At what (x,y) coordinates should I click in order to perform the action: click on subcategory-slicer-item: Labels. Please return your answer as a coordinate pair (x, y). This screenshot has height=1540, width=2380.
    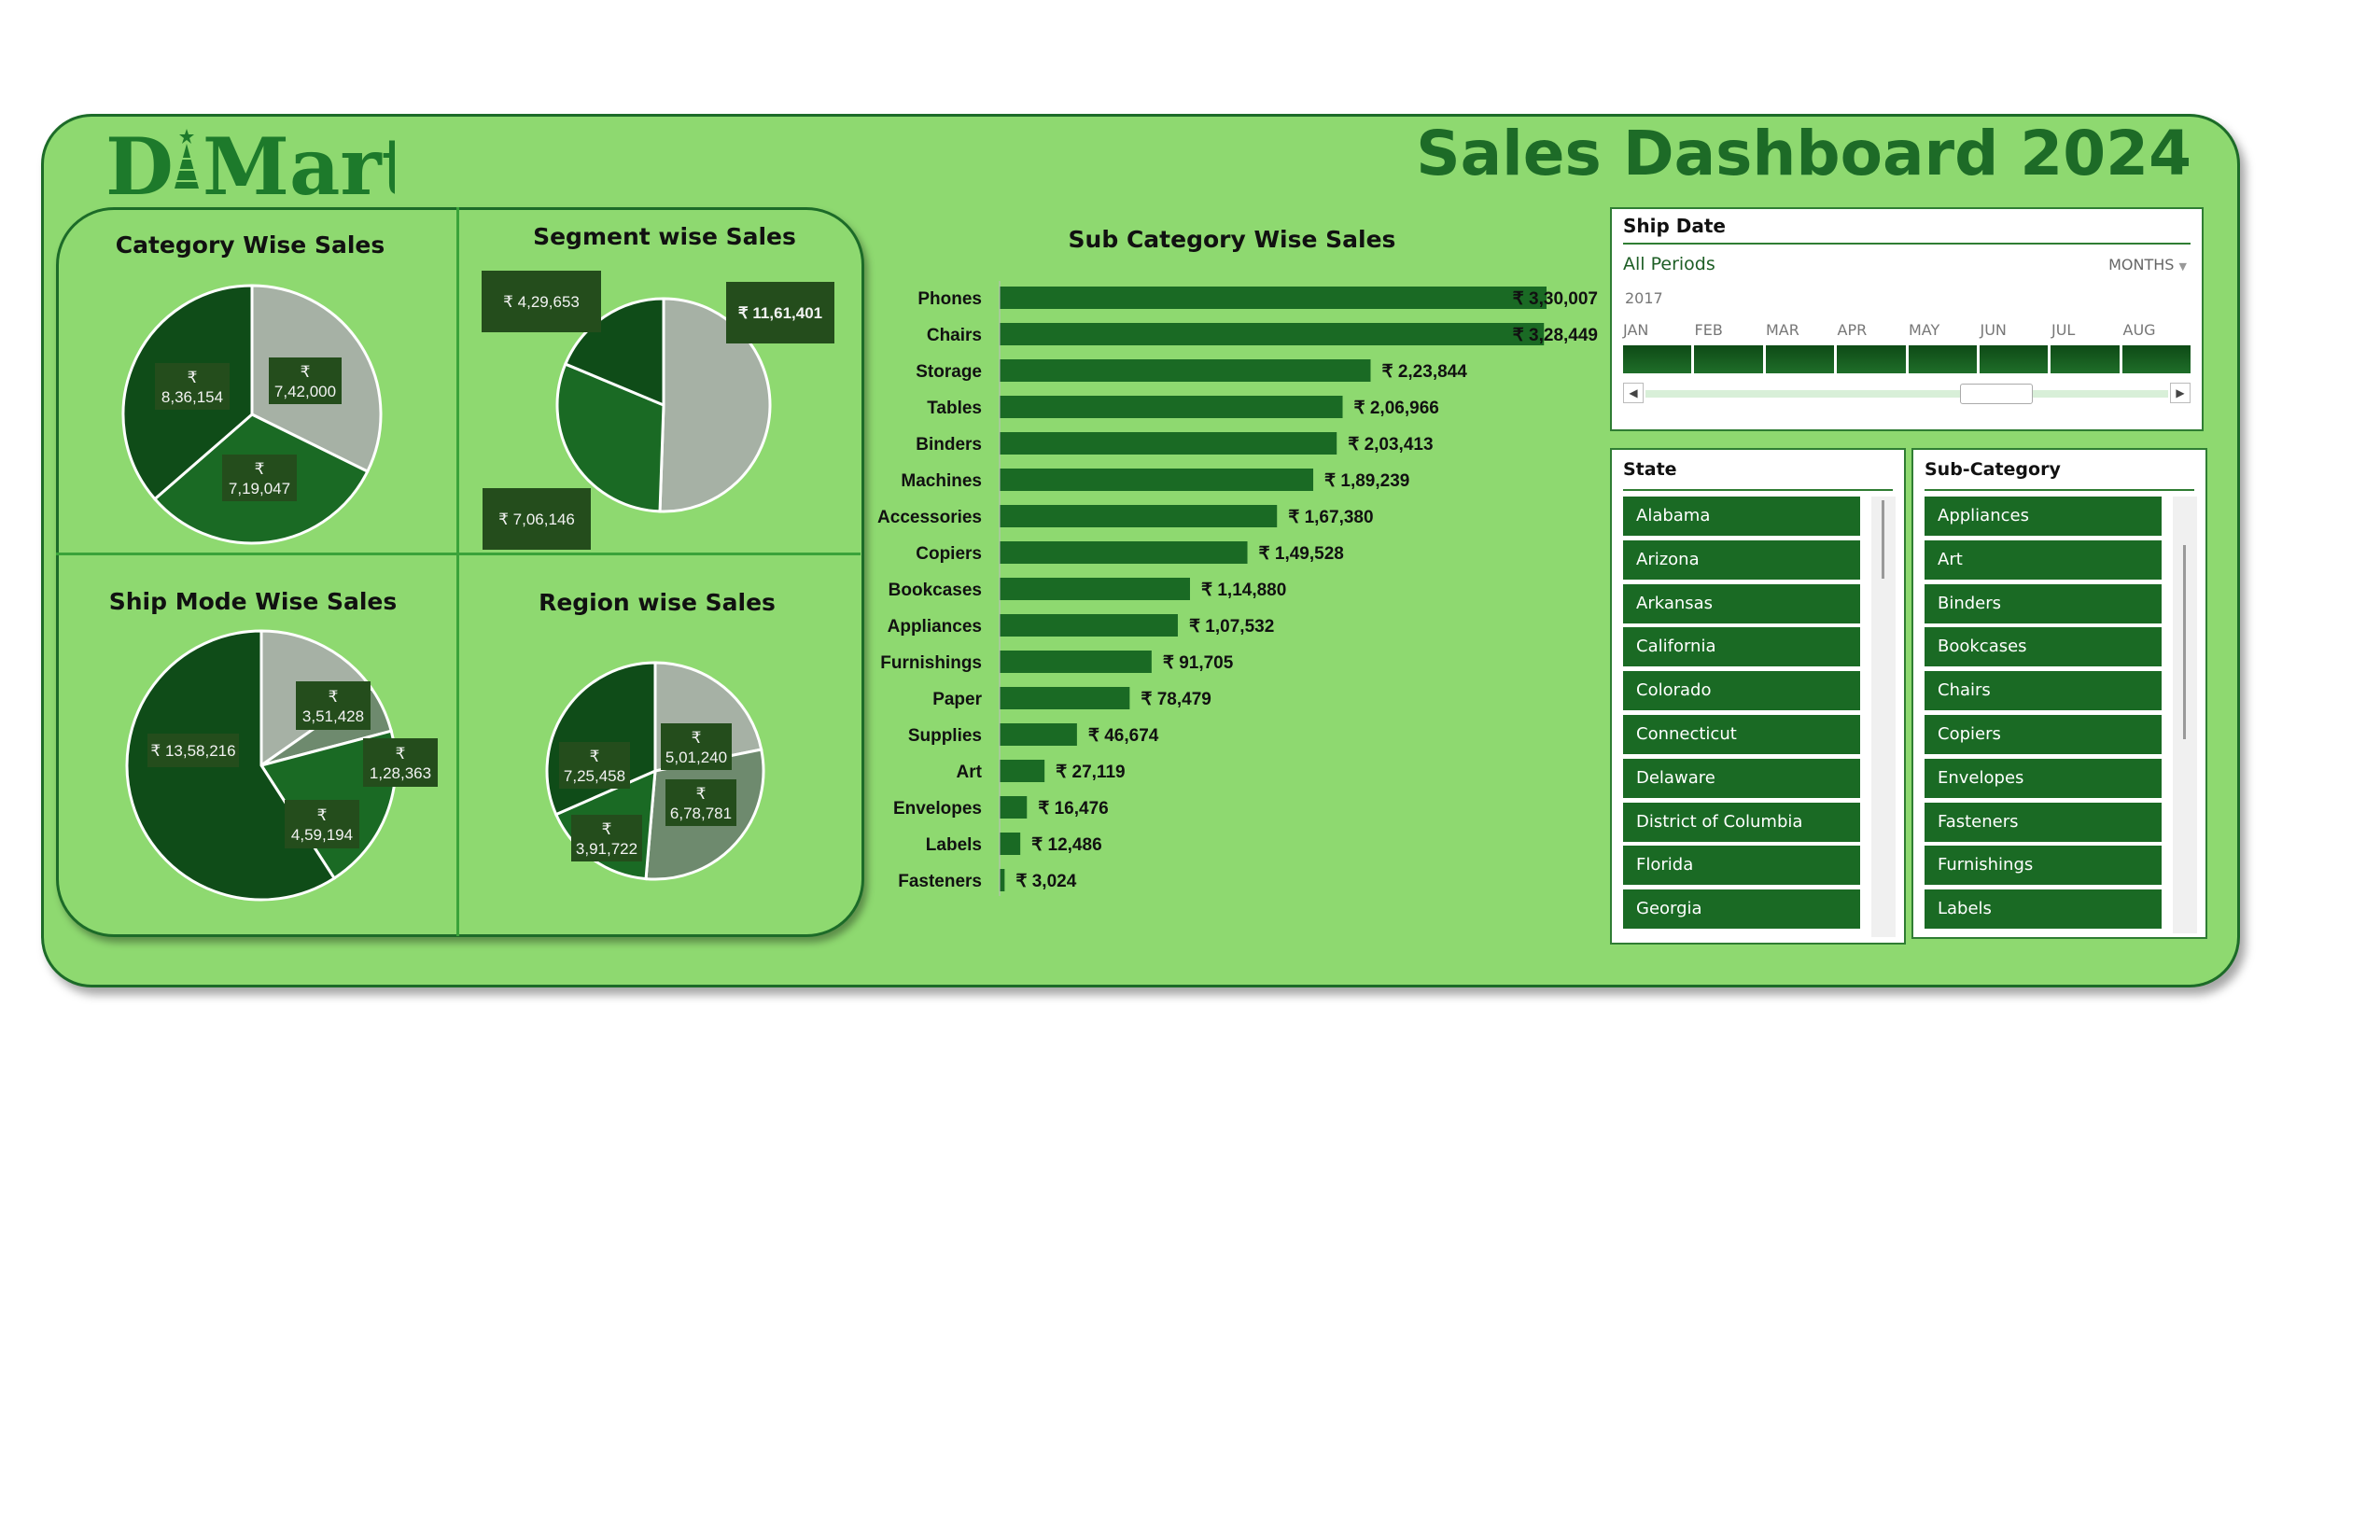
    Looking at the image, I should click on (2043, 909).